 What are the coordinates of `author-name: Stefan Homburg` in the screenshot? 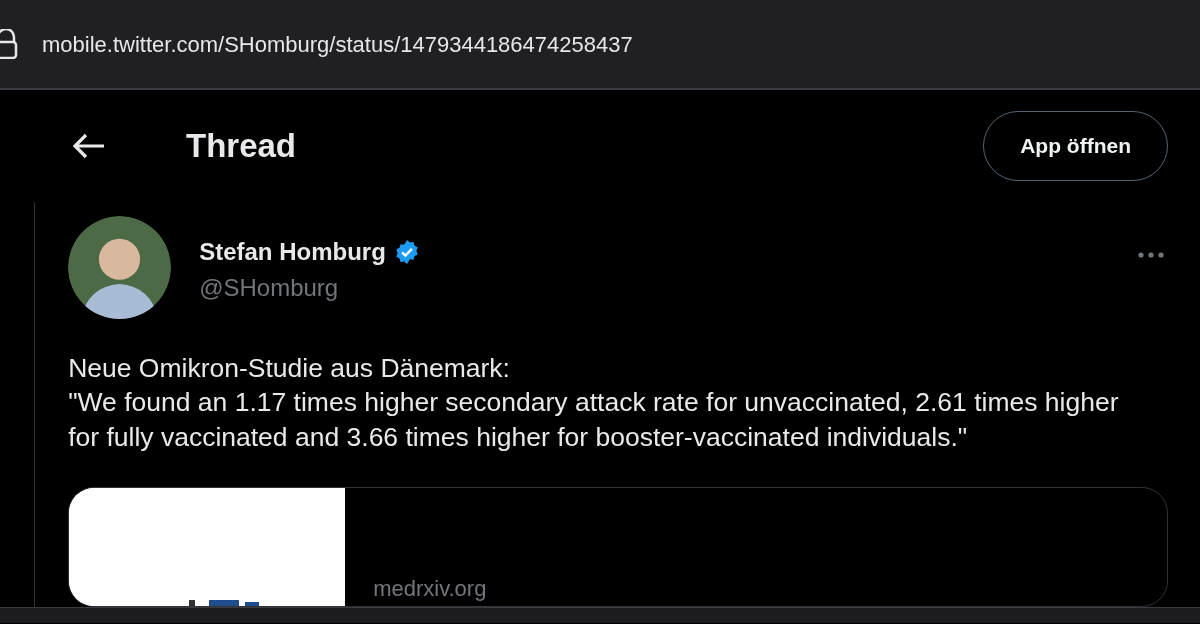 It's located at (292, 252).